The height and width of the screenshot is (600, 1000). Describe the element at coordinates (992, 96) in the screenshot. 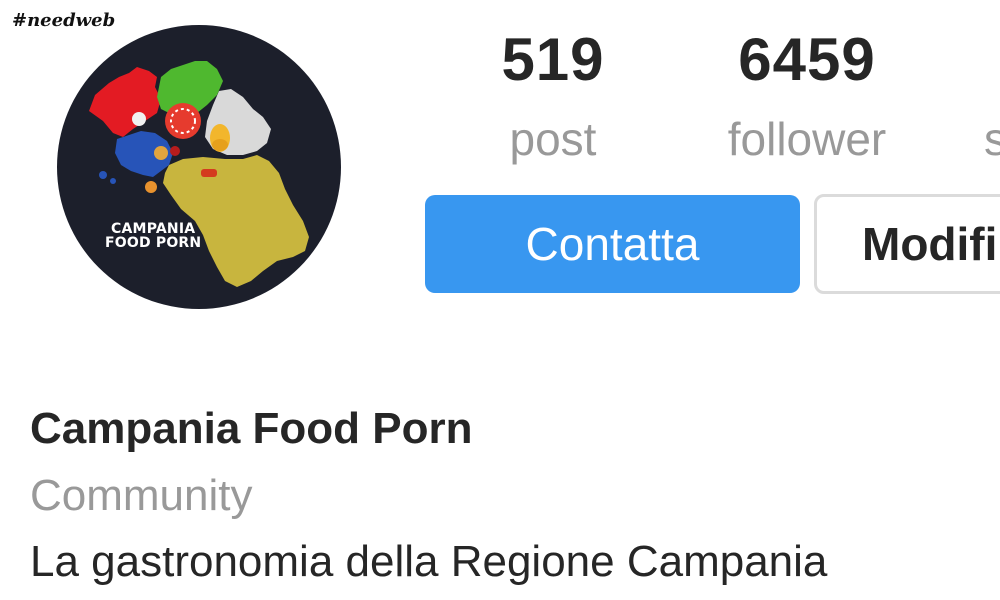

I see `stat-following: s` at that location.